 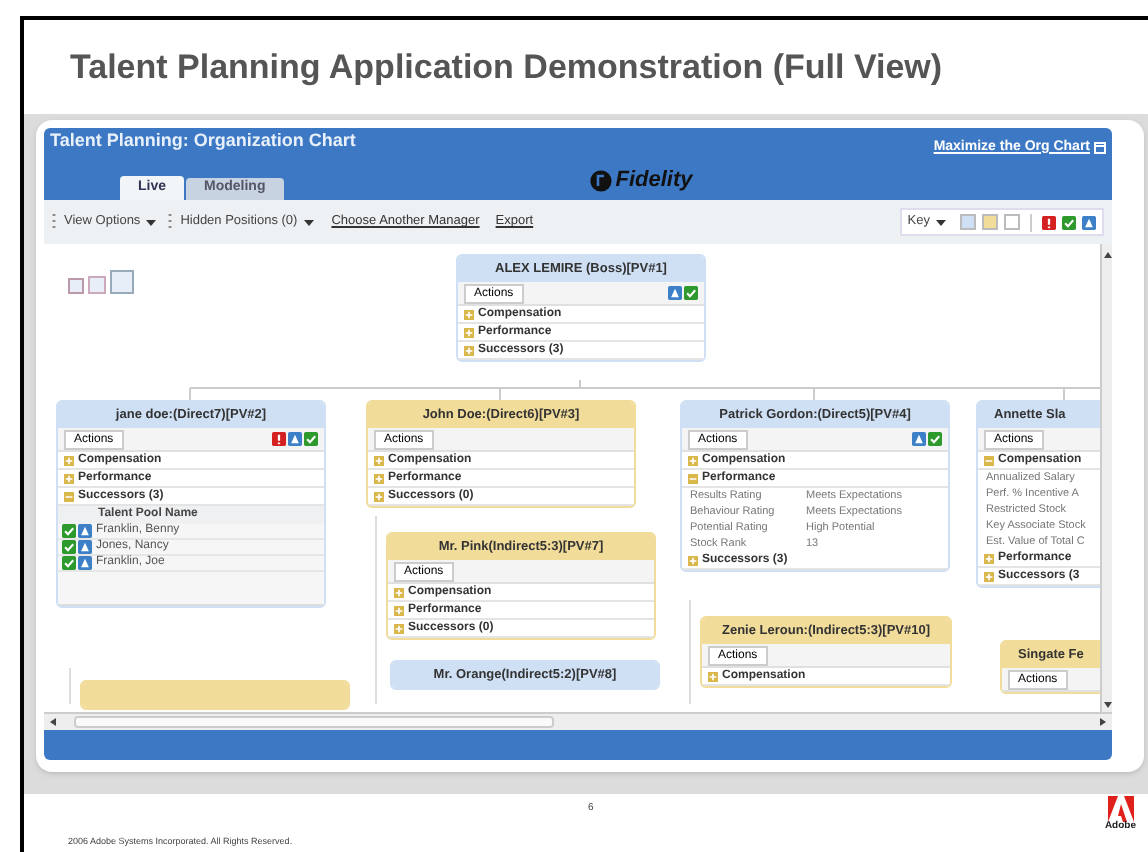 I want to click on app-title: Talent Planning: Organization Chart, so click(x=203, y=141).